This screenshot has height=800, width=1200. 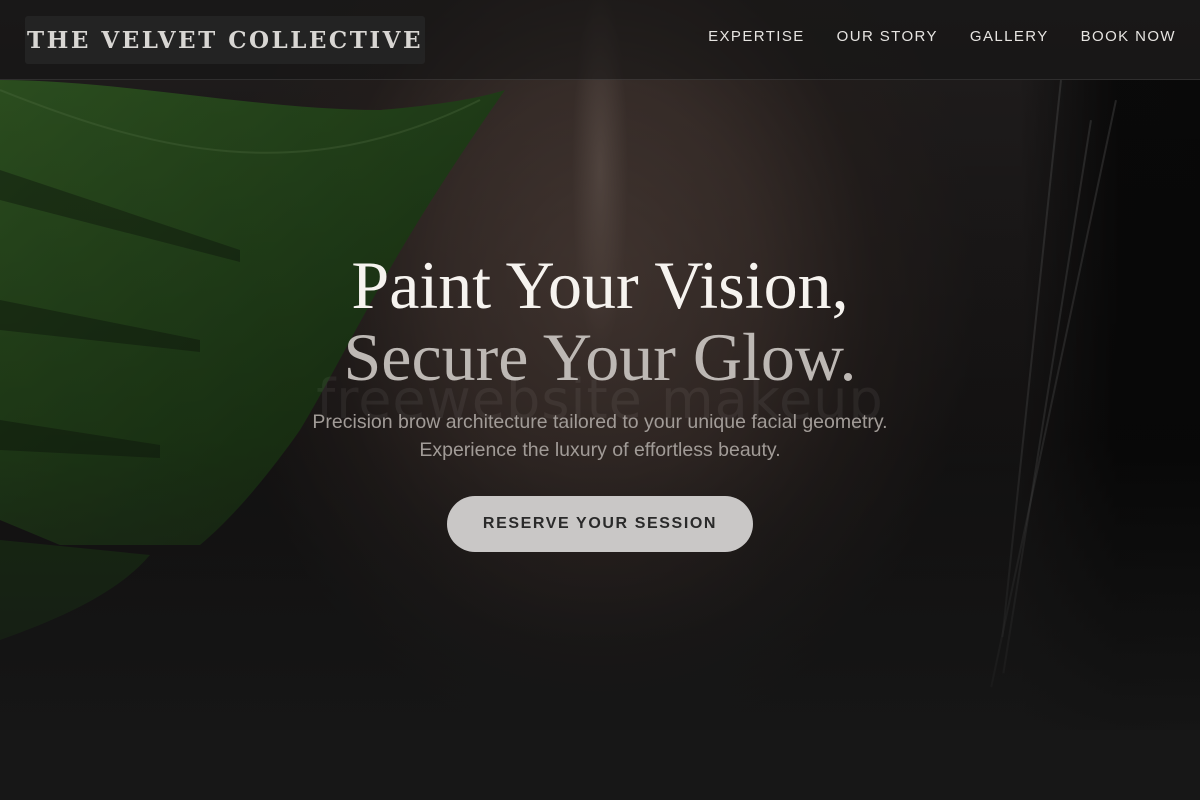 What do you see at coordinates (756, 36) in the screenshot?
I see `nav-link-expertise: EXPERTISE` at bounding box center [756, 36].